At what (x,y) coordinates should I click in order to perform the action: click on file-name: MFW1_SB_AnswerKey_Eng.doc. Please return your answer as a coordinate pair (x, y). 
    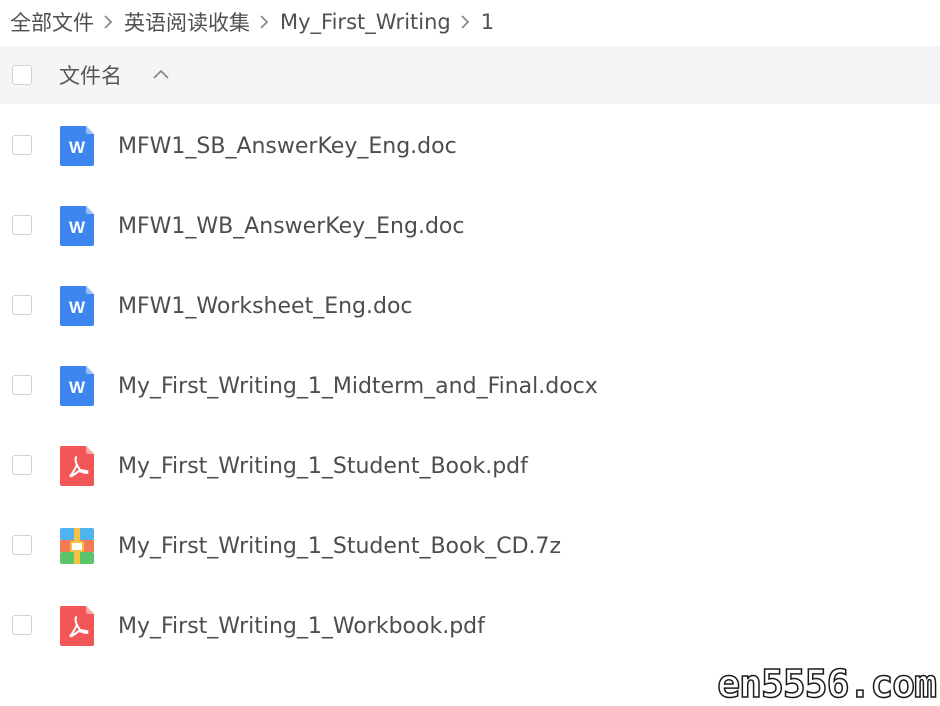
    Looking at the image, I should click on (287, 146).